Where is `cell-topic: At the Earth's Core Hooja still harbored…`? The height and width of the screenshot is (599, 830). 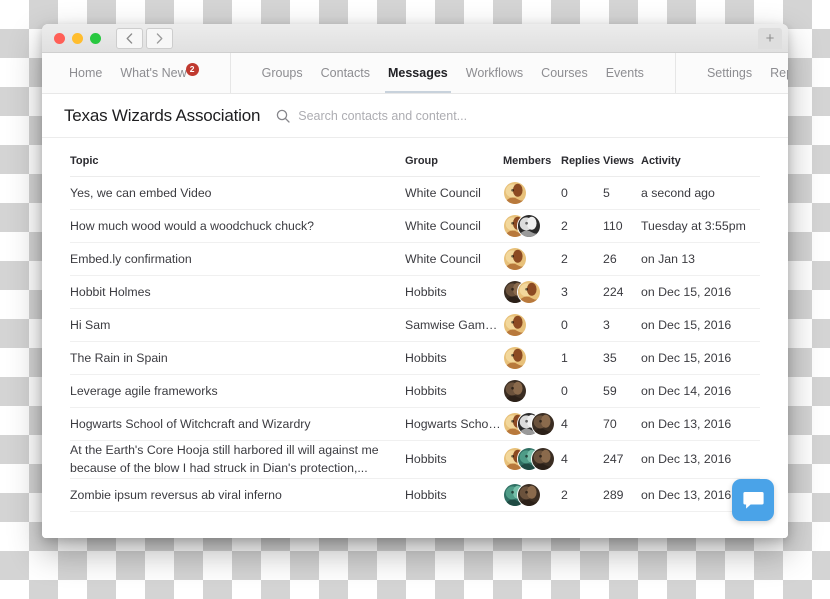
cell-topic: At the Earth's Core Hooja still harbored… is located at coordinates (237, 459).